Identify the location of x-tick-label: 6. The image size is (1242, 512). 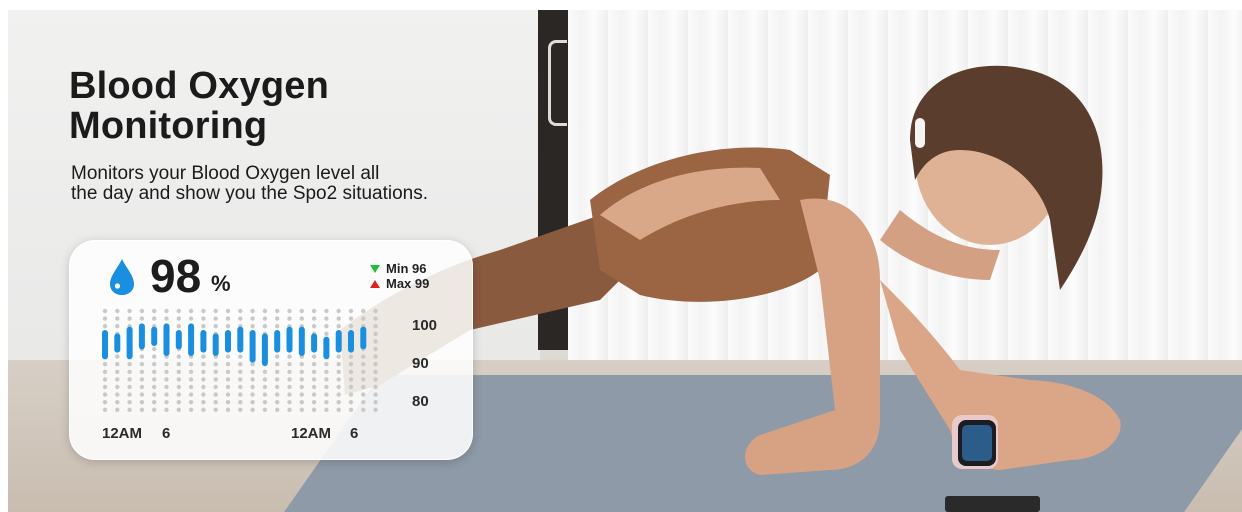
(166, 433).